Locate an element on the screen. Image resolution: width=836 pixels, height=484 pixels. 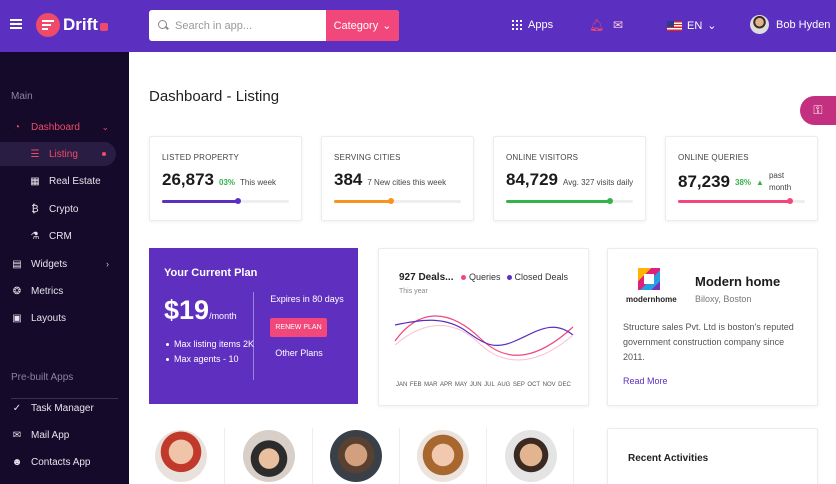
legend-dot-queries is located at coordinates (463, 277).